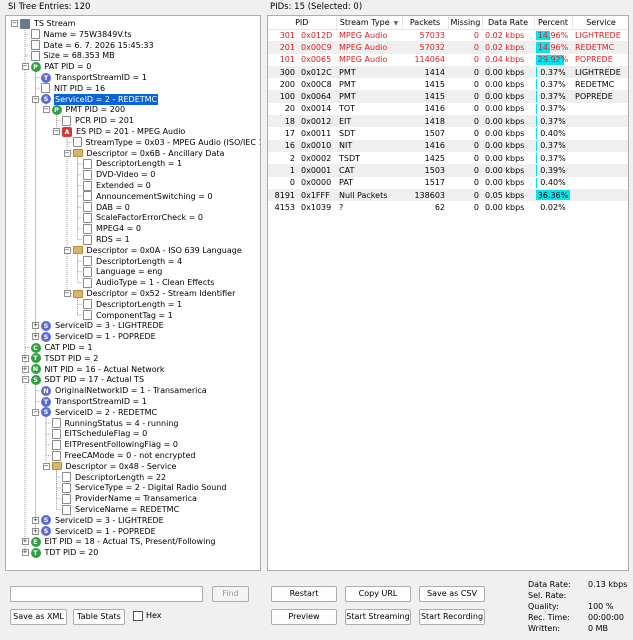 Image resolution: width=633 pixels, height=640 pixels. Describe the element at coordinates (448, 170) in the screenshot. I see `table-row: 1 0x0001 CAT 1503 0 0.00 kbps 0.39%` at that location.